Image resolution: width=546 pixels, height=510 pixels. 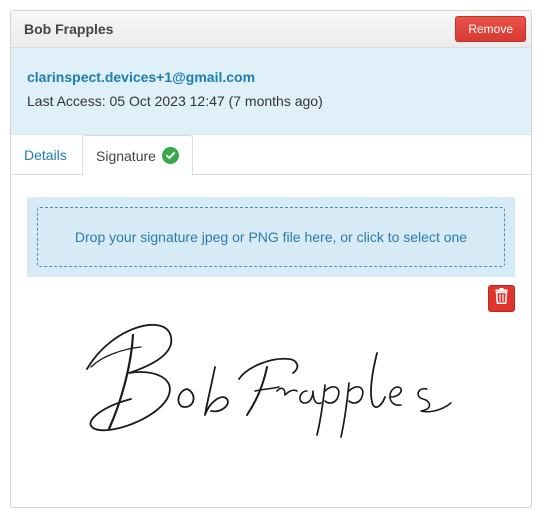 I want to click on tab-signature-label: Signature, so click(x=126, y=155).